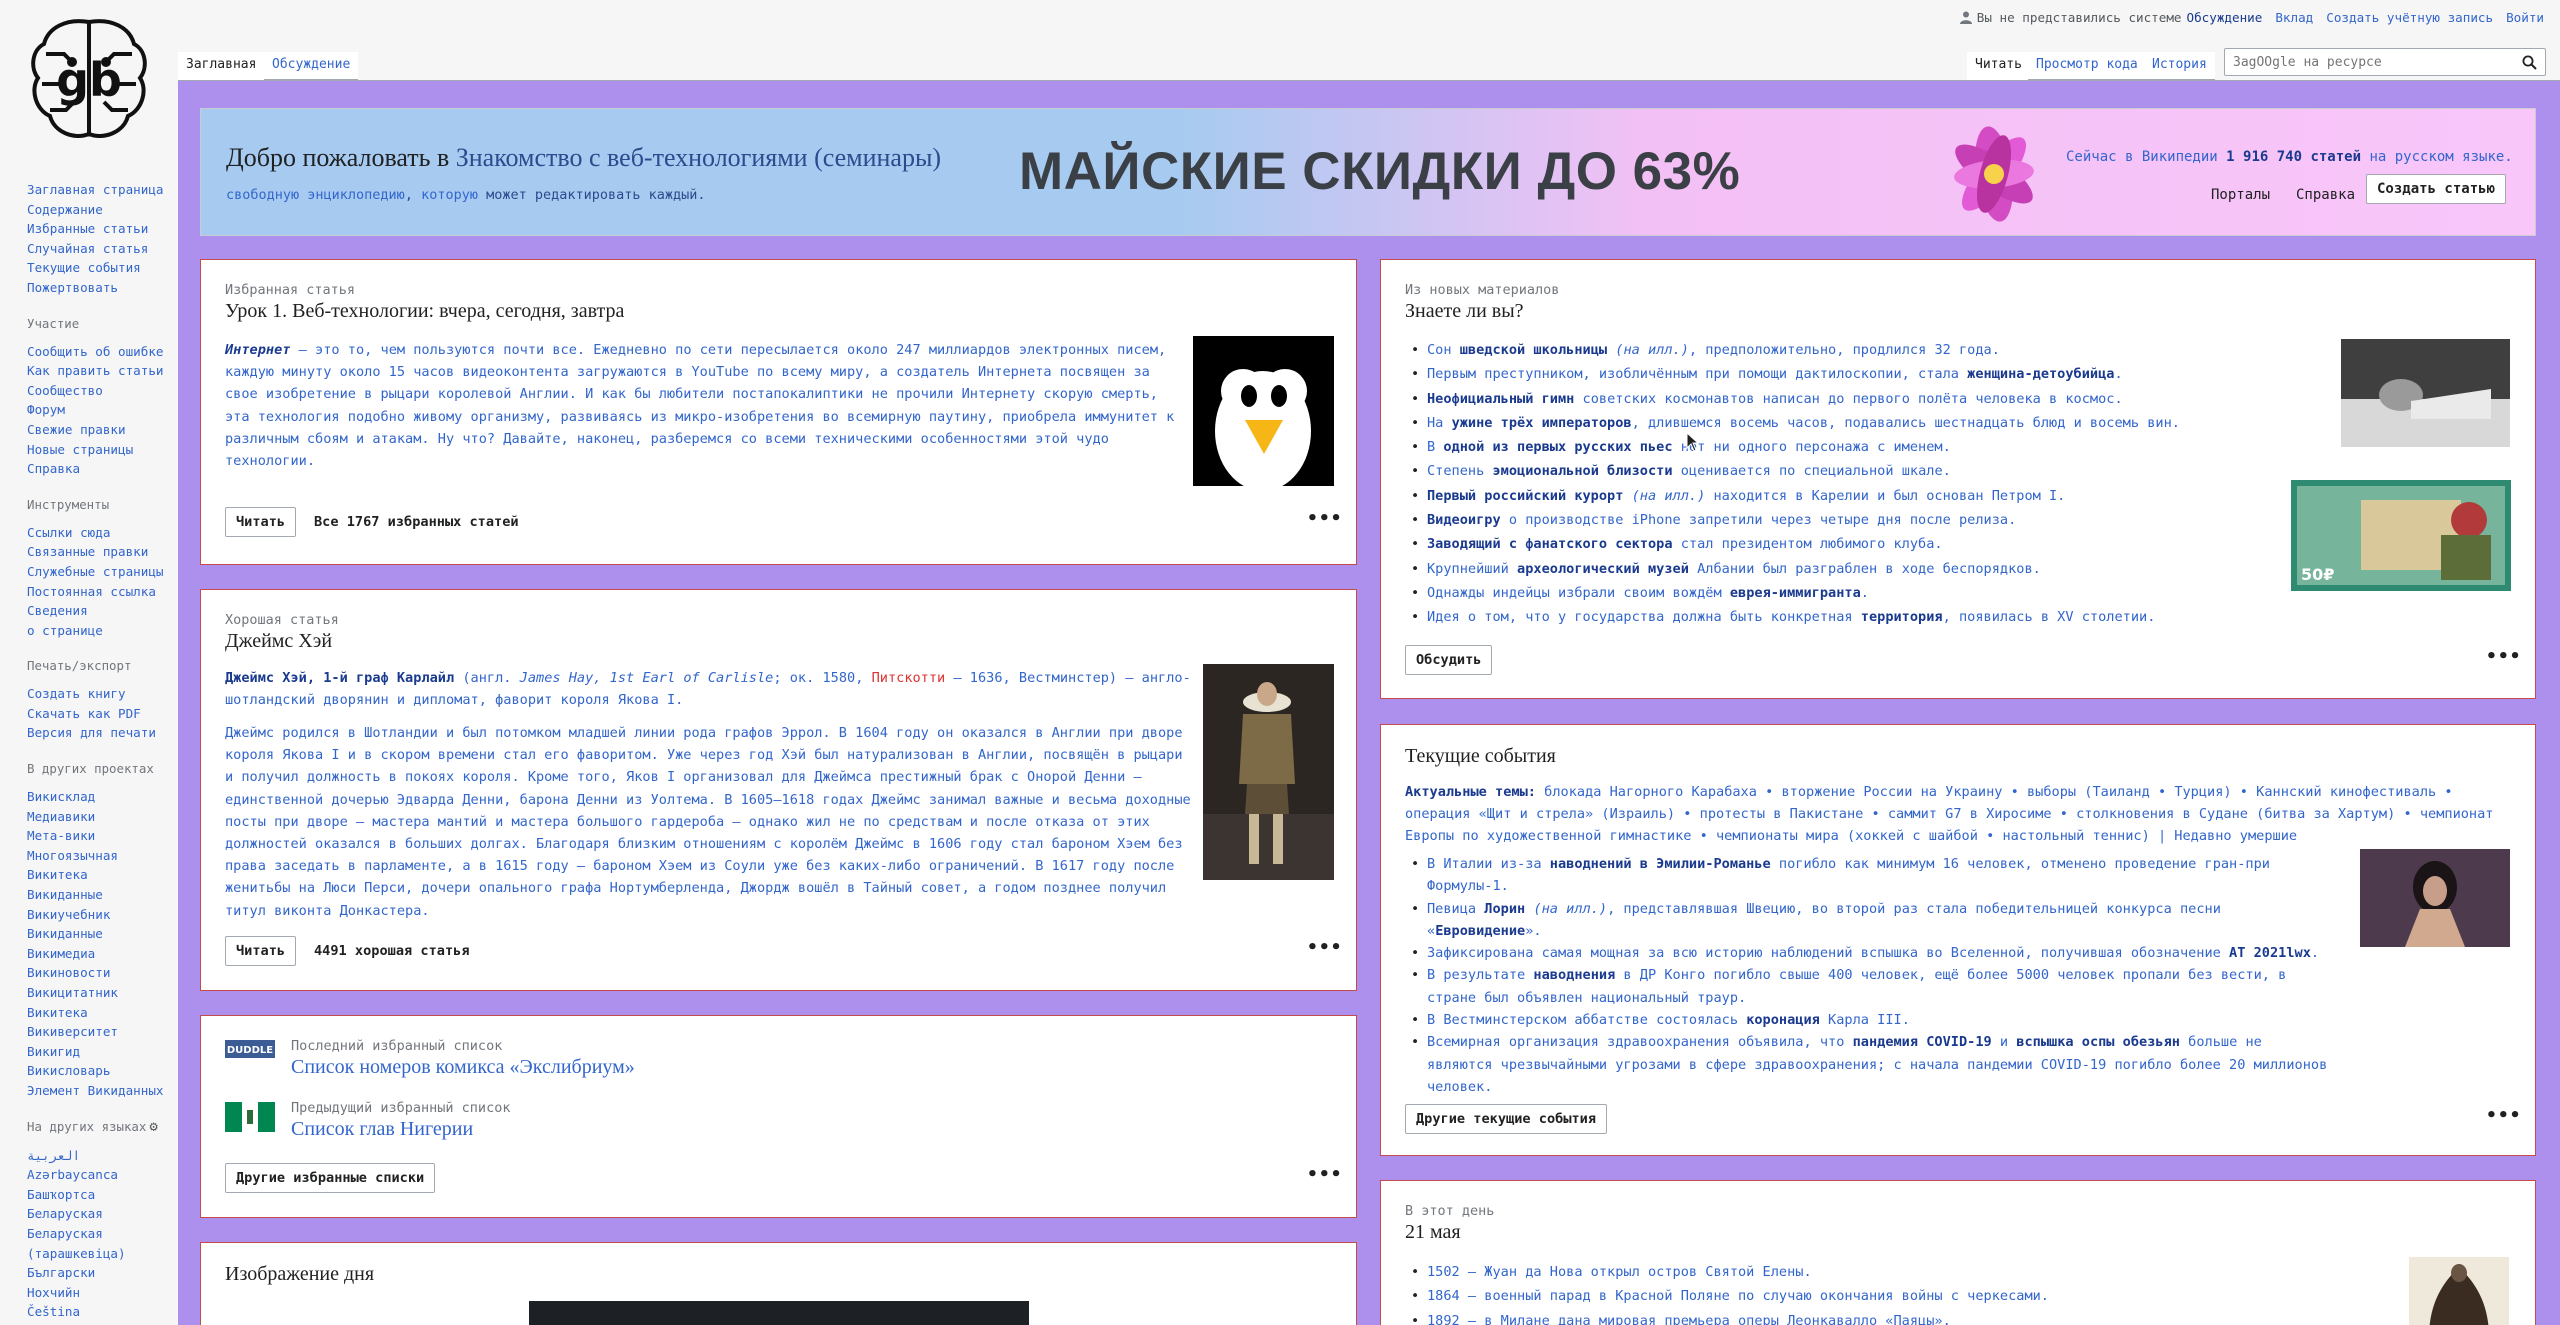  I want to click on article-count-link: 1 916 740 статей, so click(2293, 157).